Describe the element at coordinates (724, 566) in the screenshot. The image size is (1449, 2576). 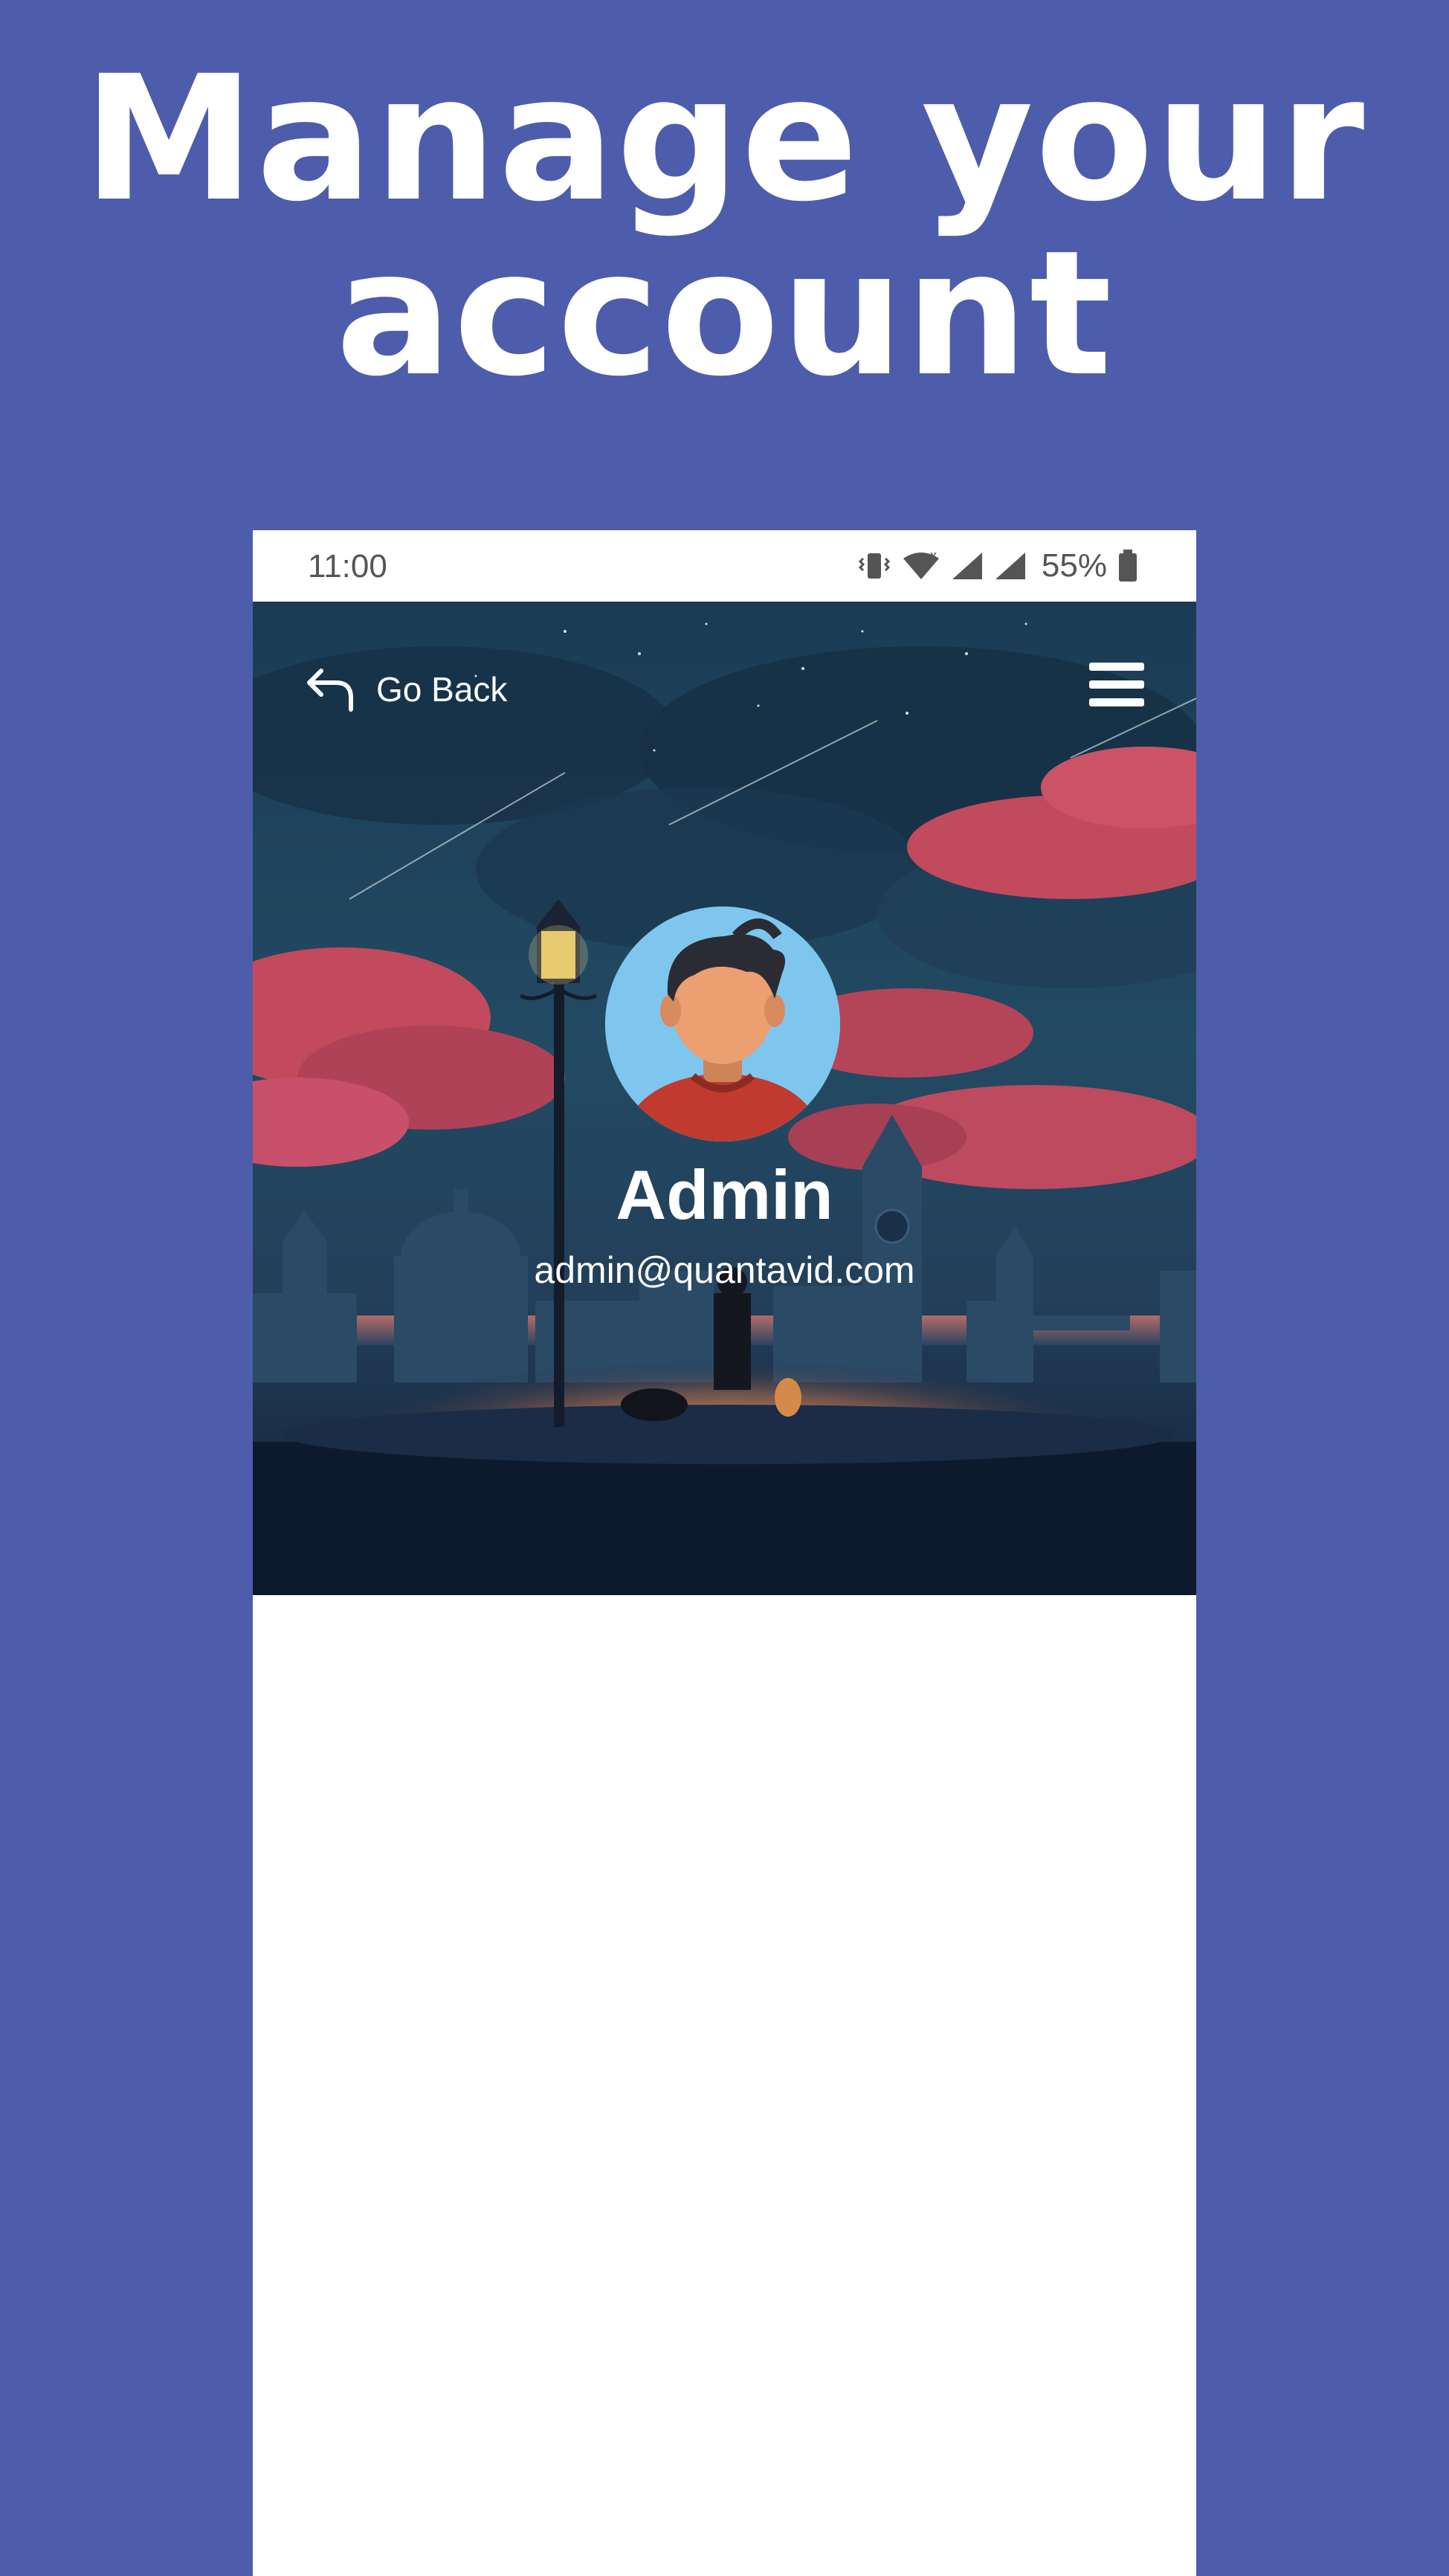
I see `status-bar: 11:00 x 55%` at that location.